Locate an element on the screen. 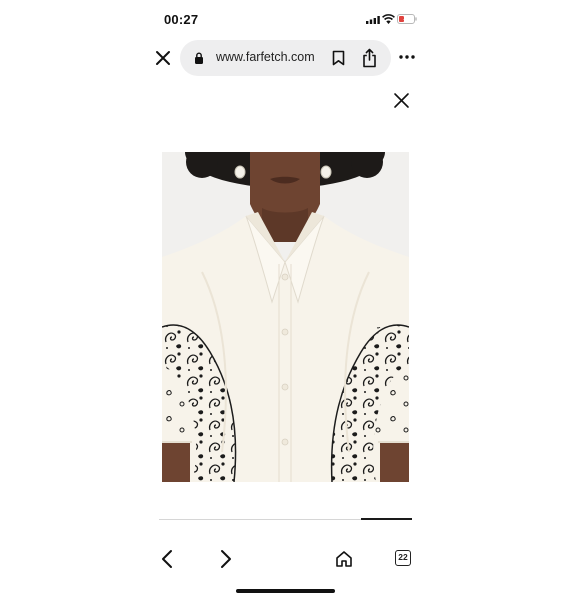 This screenshot has height=600, width=570. wifi-icon is located at coordinates (388, 19).